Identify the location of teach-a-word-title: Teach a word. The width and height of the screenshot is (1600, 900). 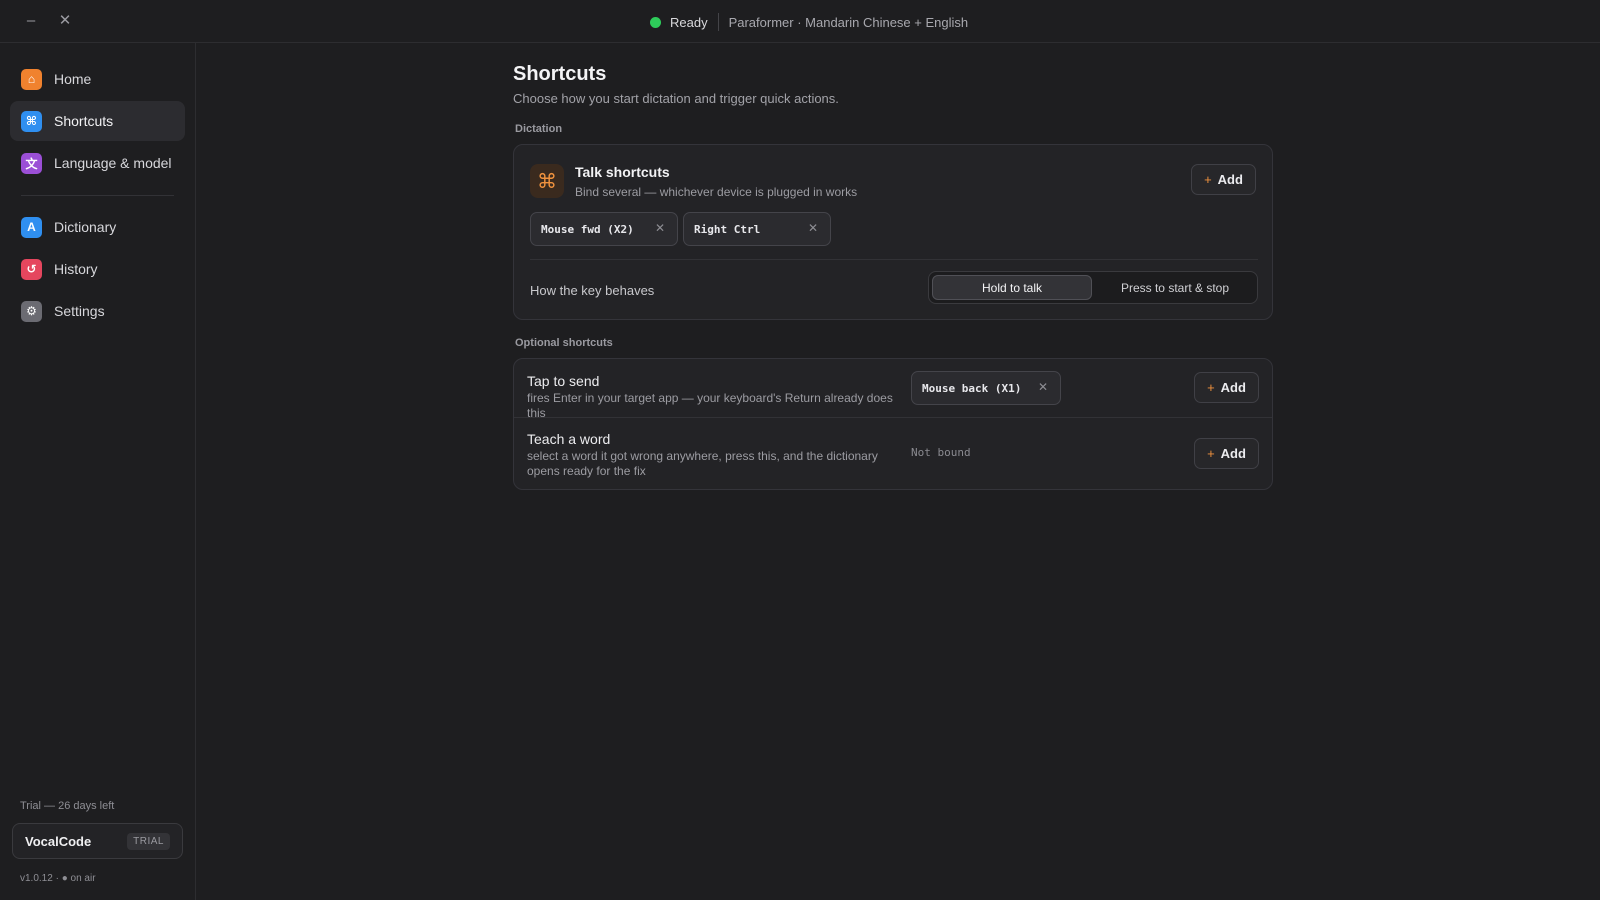
(569, 439).